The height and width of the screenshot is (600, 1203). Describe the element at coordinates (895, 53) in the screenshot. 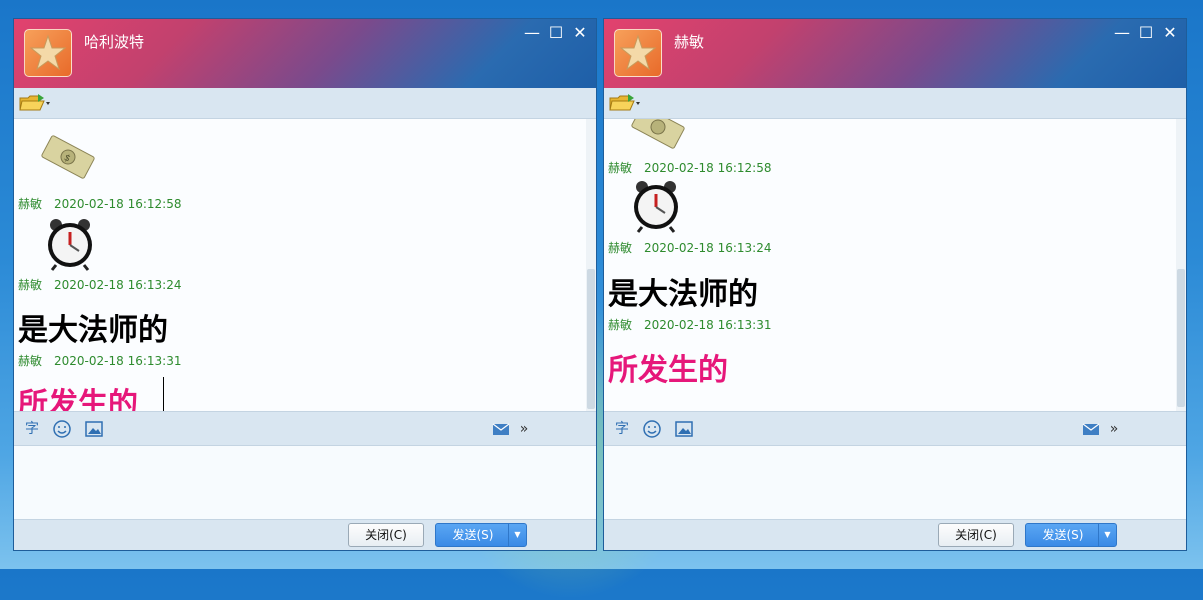

I see `title-bar: 赫敏 — ☐ ✕` at that location.